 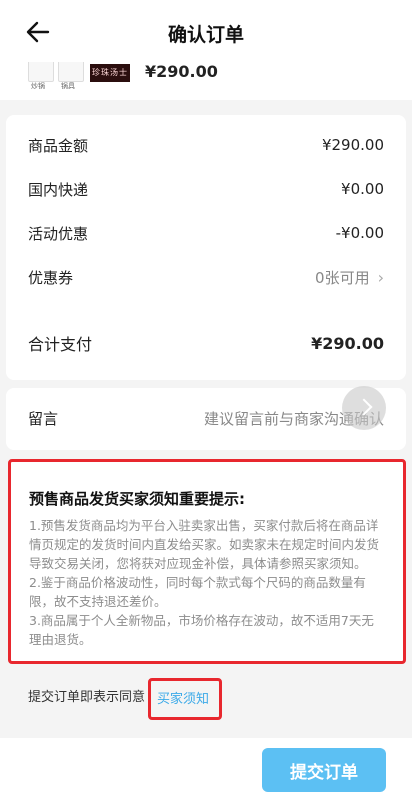 I want to click on summary-value: -¥0.00, so click(x=359, y=233).